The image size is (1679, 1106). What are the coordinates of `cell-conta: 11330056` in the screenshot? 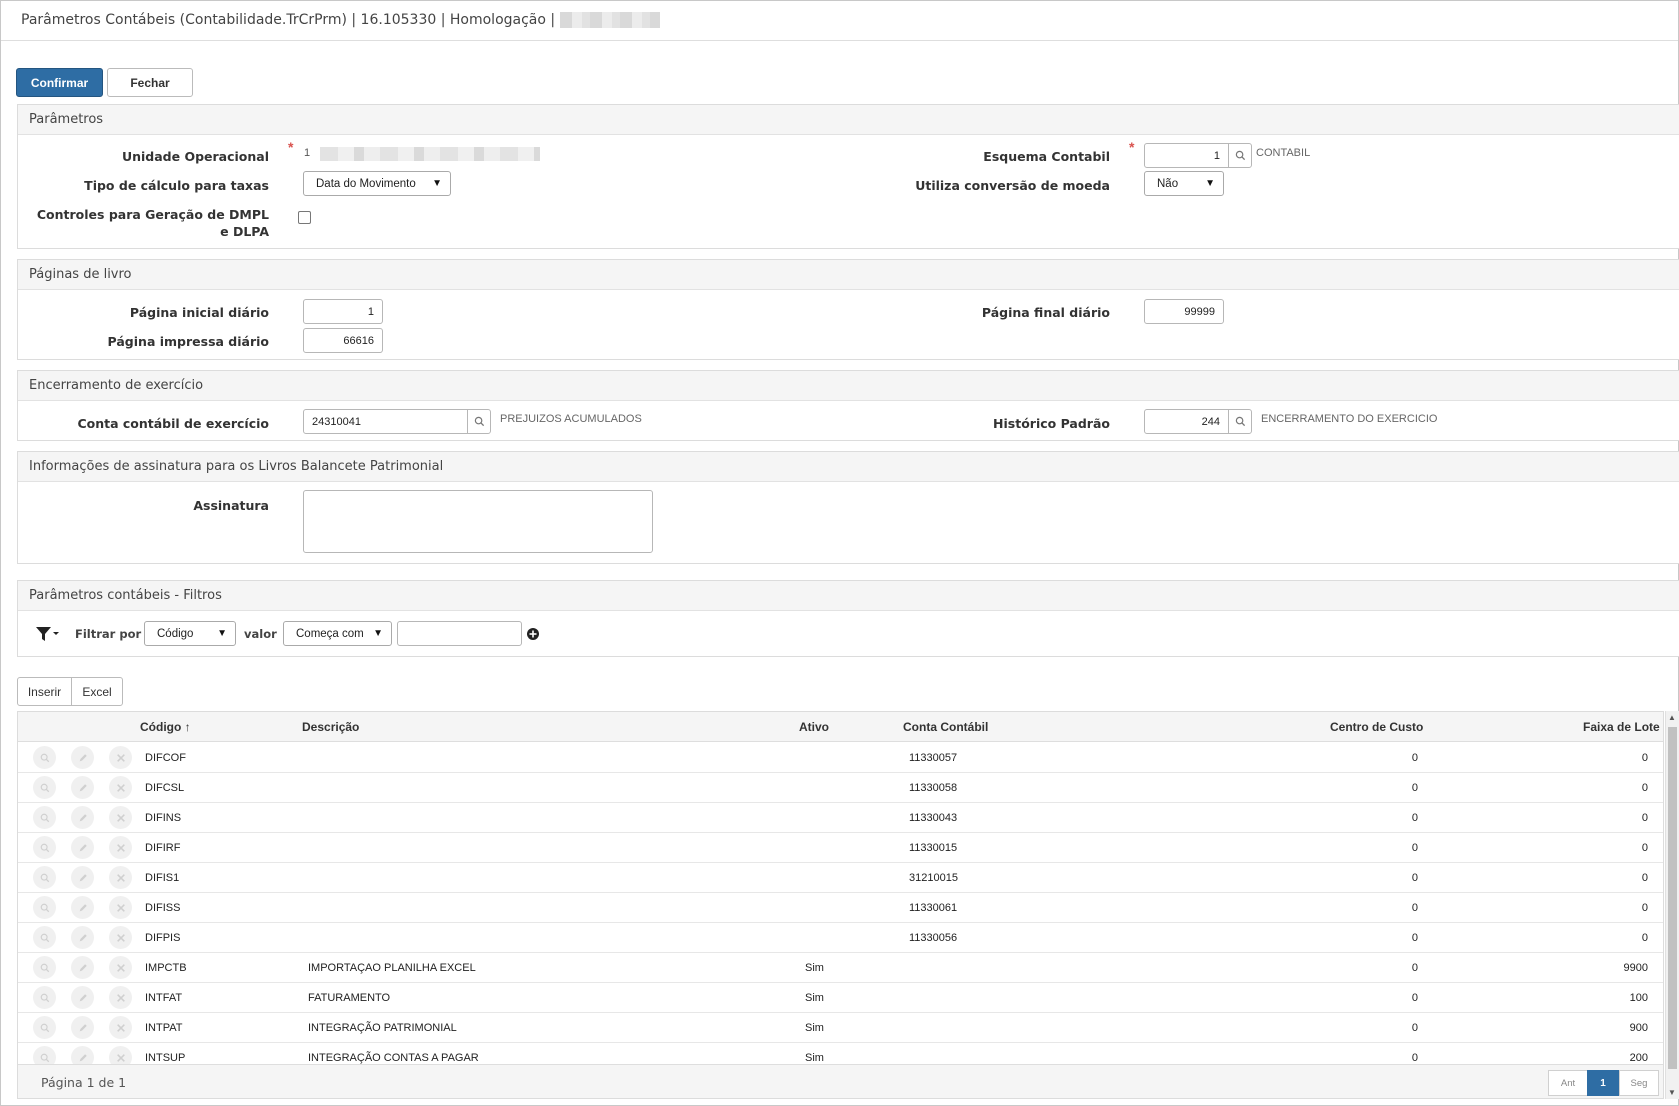 It's located at (933, 938).